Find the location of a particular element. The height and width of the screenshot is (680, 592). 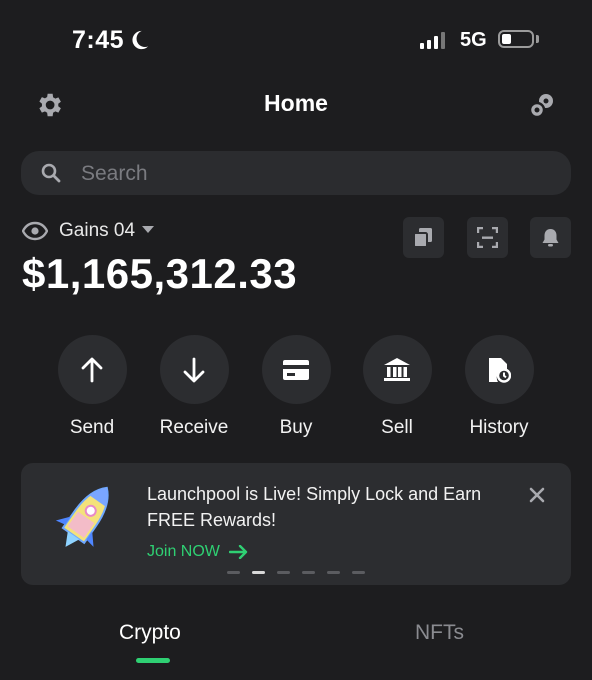

search-bar is located at coordinates (296, 173).